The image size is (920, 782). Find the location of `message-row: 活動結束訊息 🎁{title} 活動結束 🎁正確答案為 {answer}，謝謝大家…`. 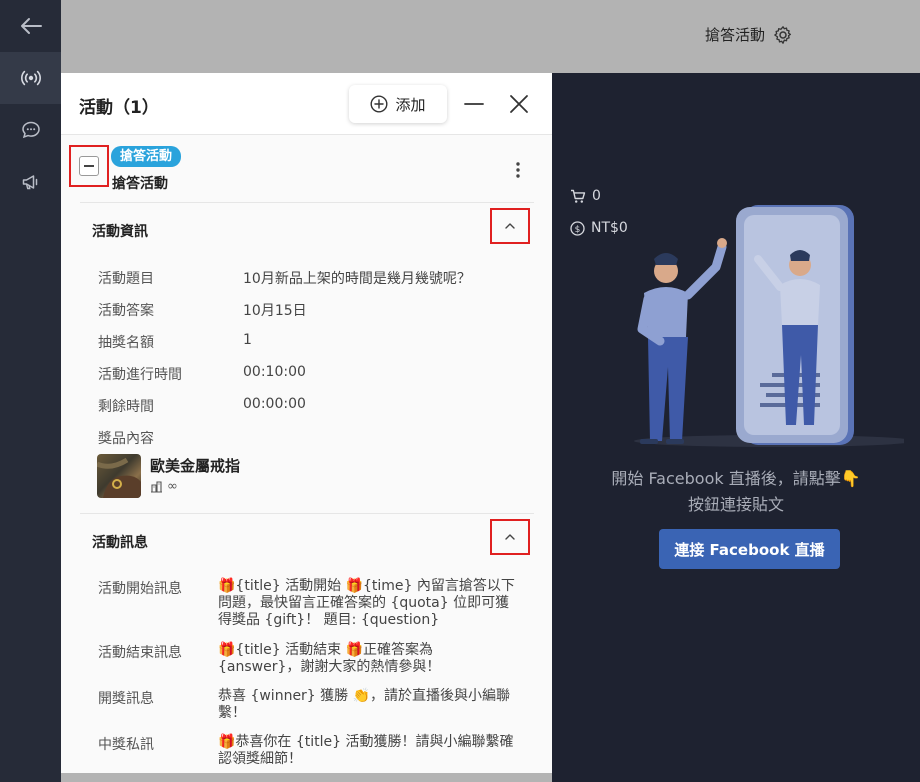

message-row: 活動結束訊息 🎁{title} 活動結束 🎁正確答案為 {answer}，謝謝大家… is located at coordinates (307, 665).